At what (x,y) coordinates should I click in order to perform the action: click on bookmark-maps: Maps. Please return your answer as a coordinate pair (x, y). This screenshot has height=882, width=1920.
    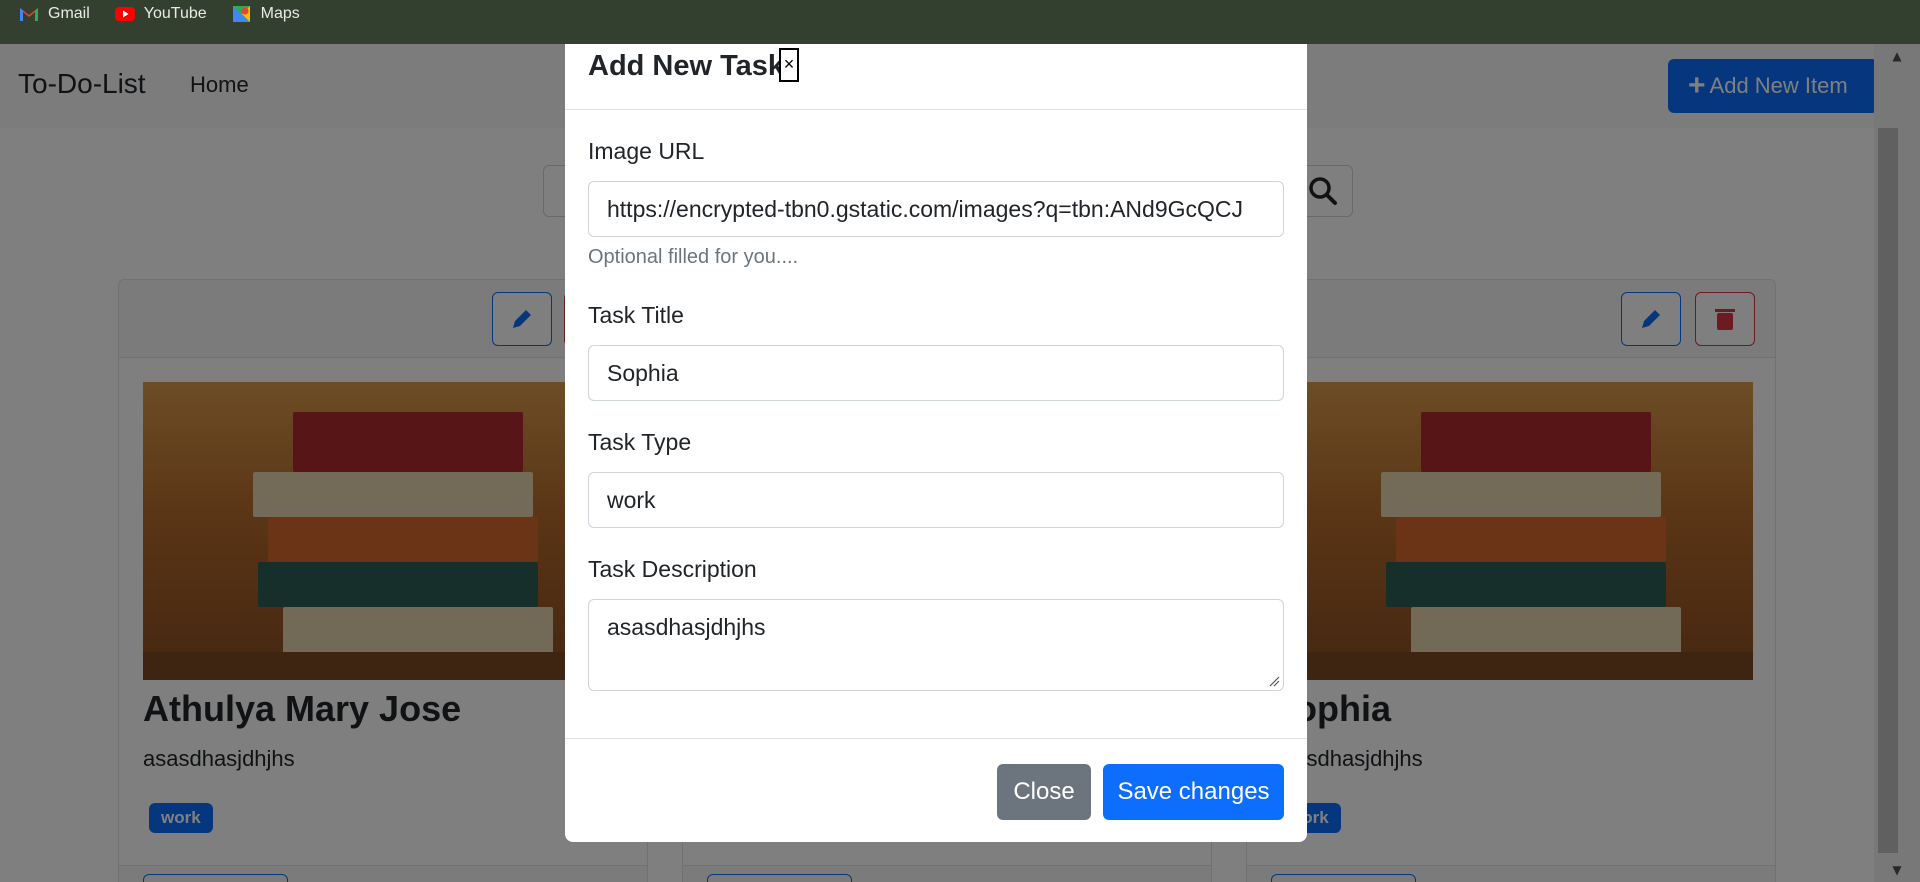
    Looking at the image, I should click on (265, 14).